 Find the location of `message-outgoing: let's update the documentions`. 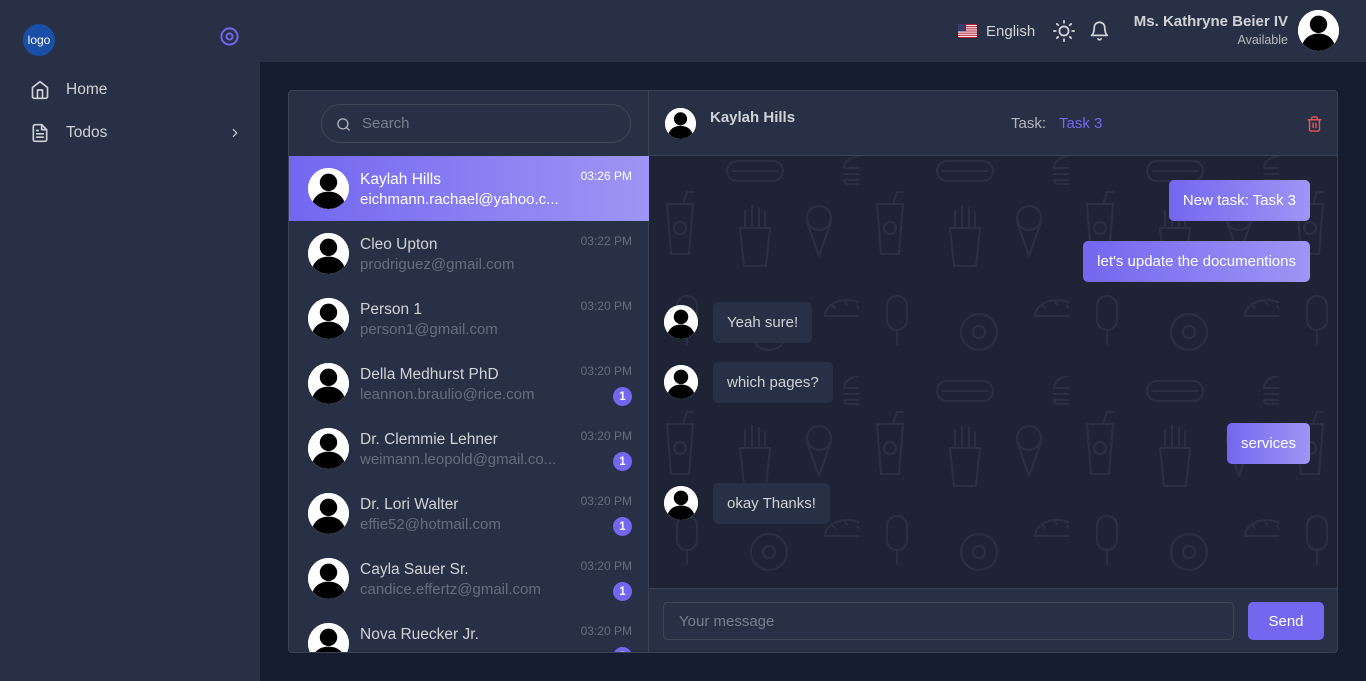

message-outgoing: let's update the documentions is located at coordinates (1196, 261).